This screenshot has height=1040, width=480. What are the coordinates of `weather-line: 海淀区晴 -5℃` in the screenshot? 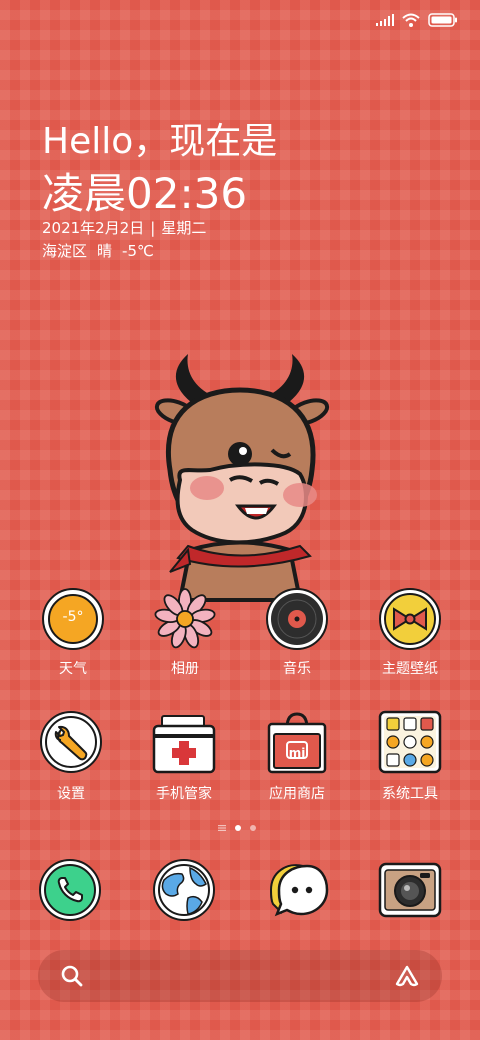 It's located at (103, 250).